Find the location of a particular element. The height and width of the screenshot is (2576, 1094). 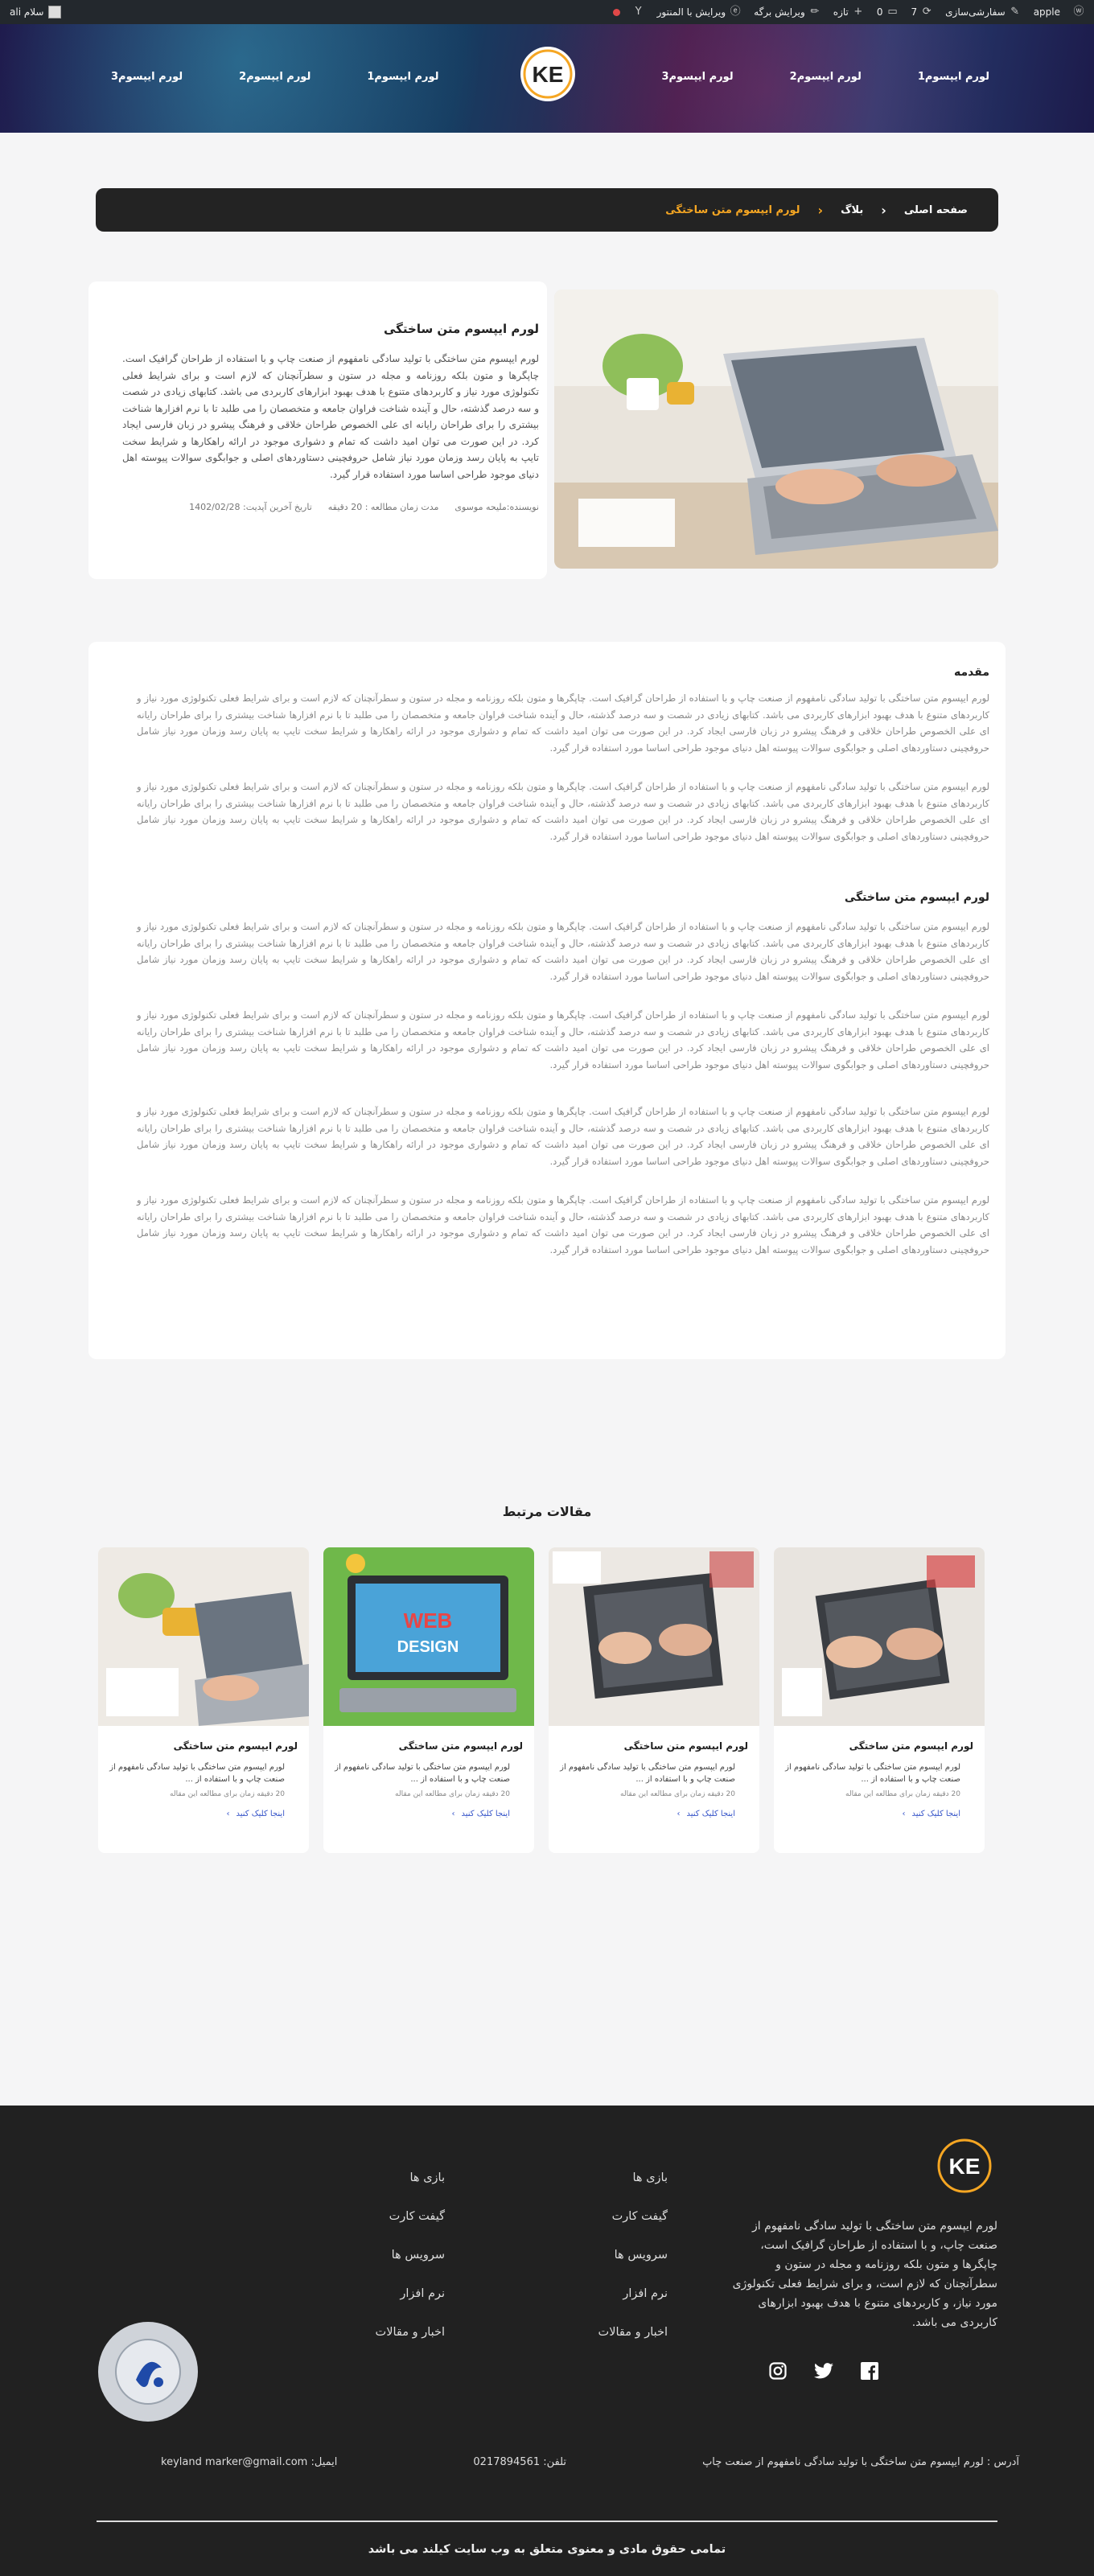

site-name-label: apple is located at coordinates (1046, 12).